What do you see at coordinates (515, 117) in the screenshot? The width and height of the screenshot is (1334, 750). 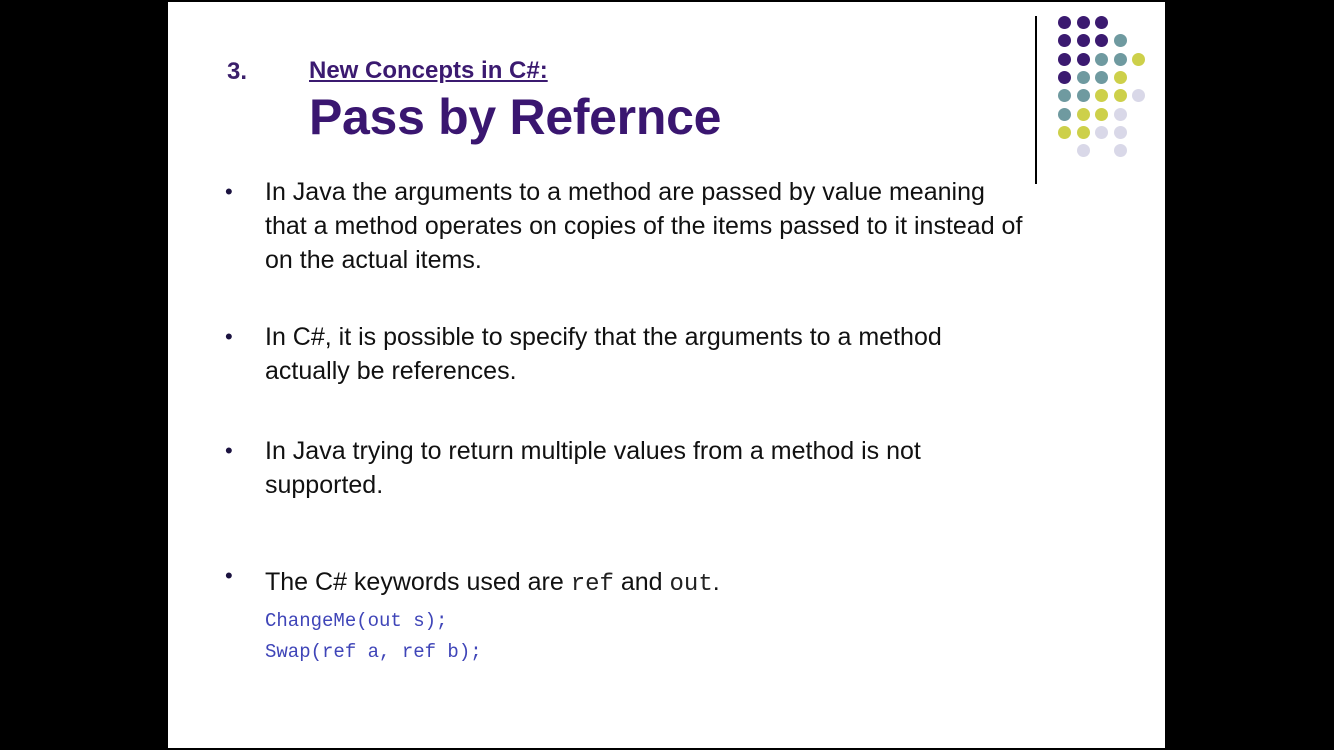 I see `slide-title: Pass by Refernce` at bounding box center [515, 117].